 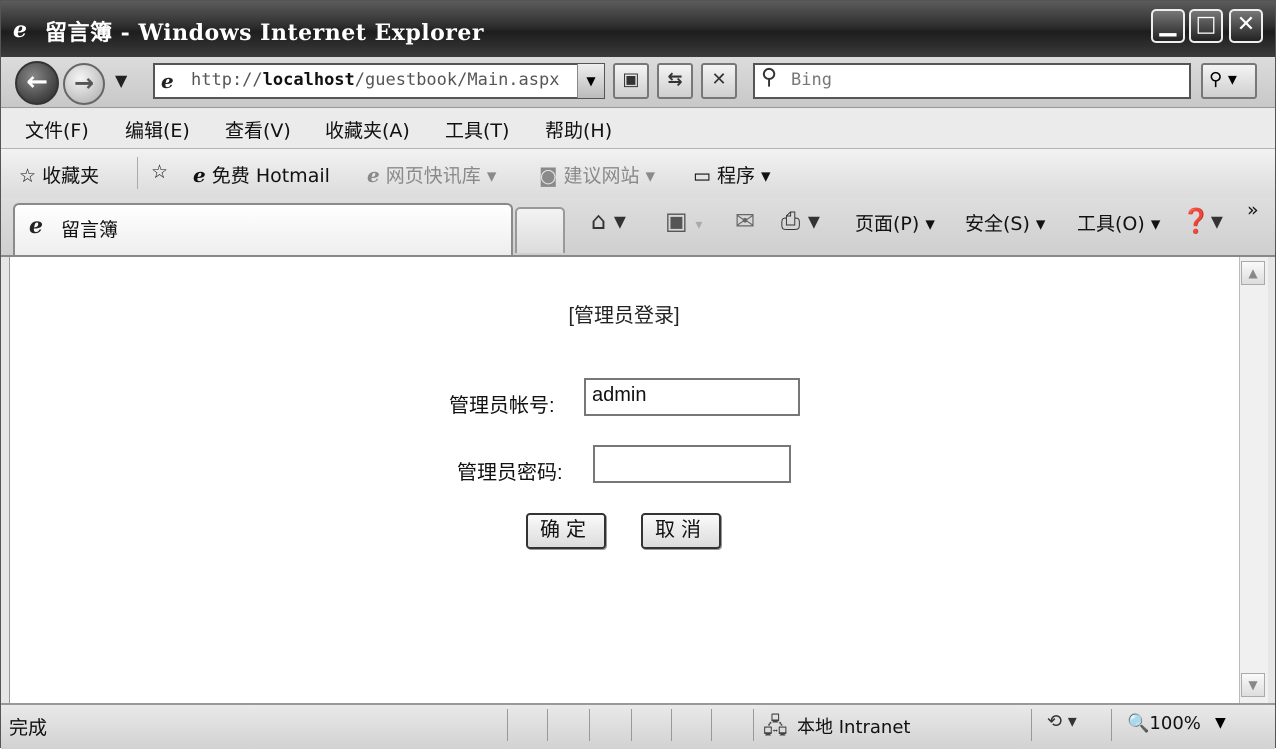 I want to click on fav-programs: ▭ 程序 ▾, so click(x=732, y=174).